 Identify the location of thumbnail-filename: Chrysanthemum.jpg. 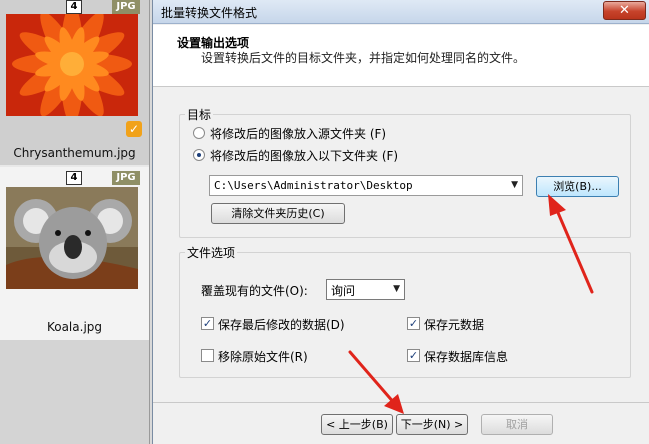
(74, 153).